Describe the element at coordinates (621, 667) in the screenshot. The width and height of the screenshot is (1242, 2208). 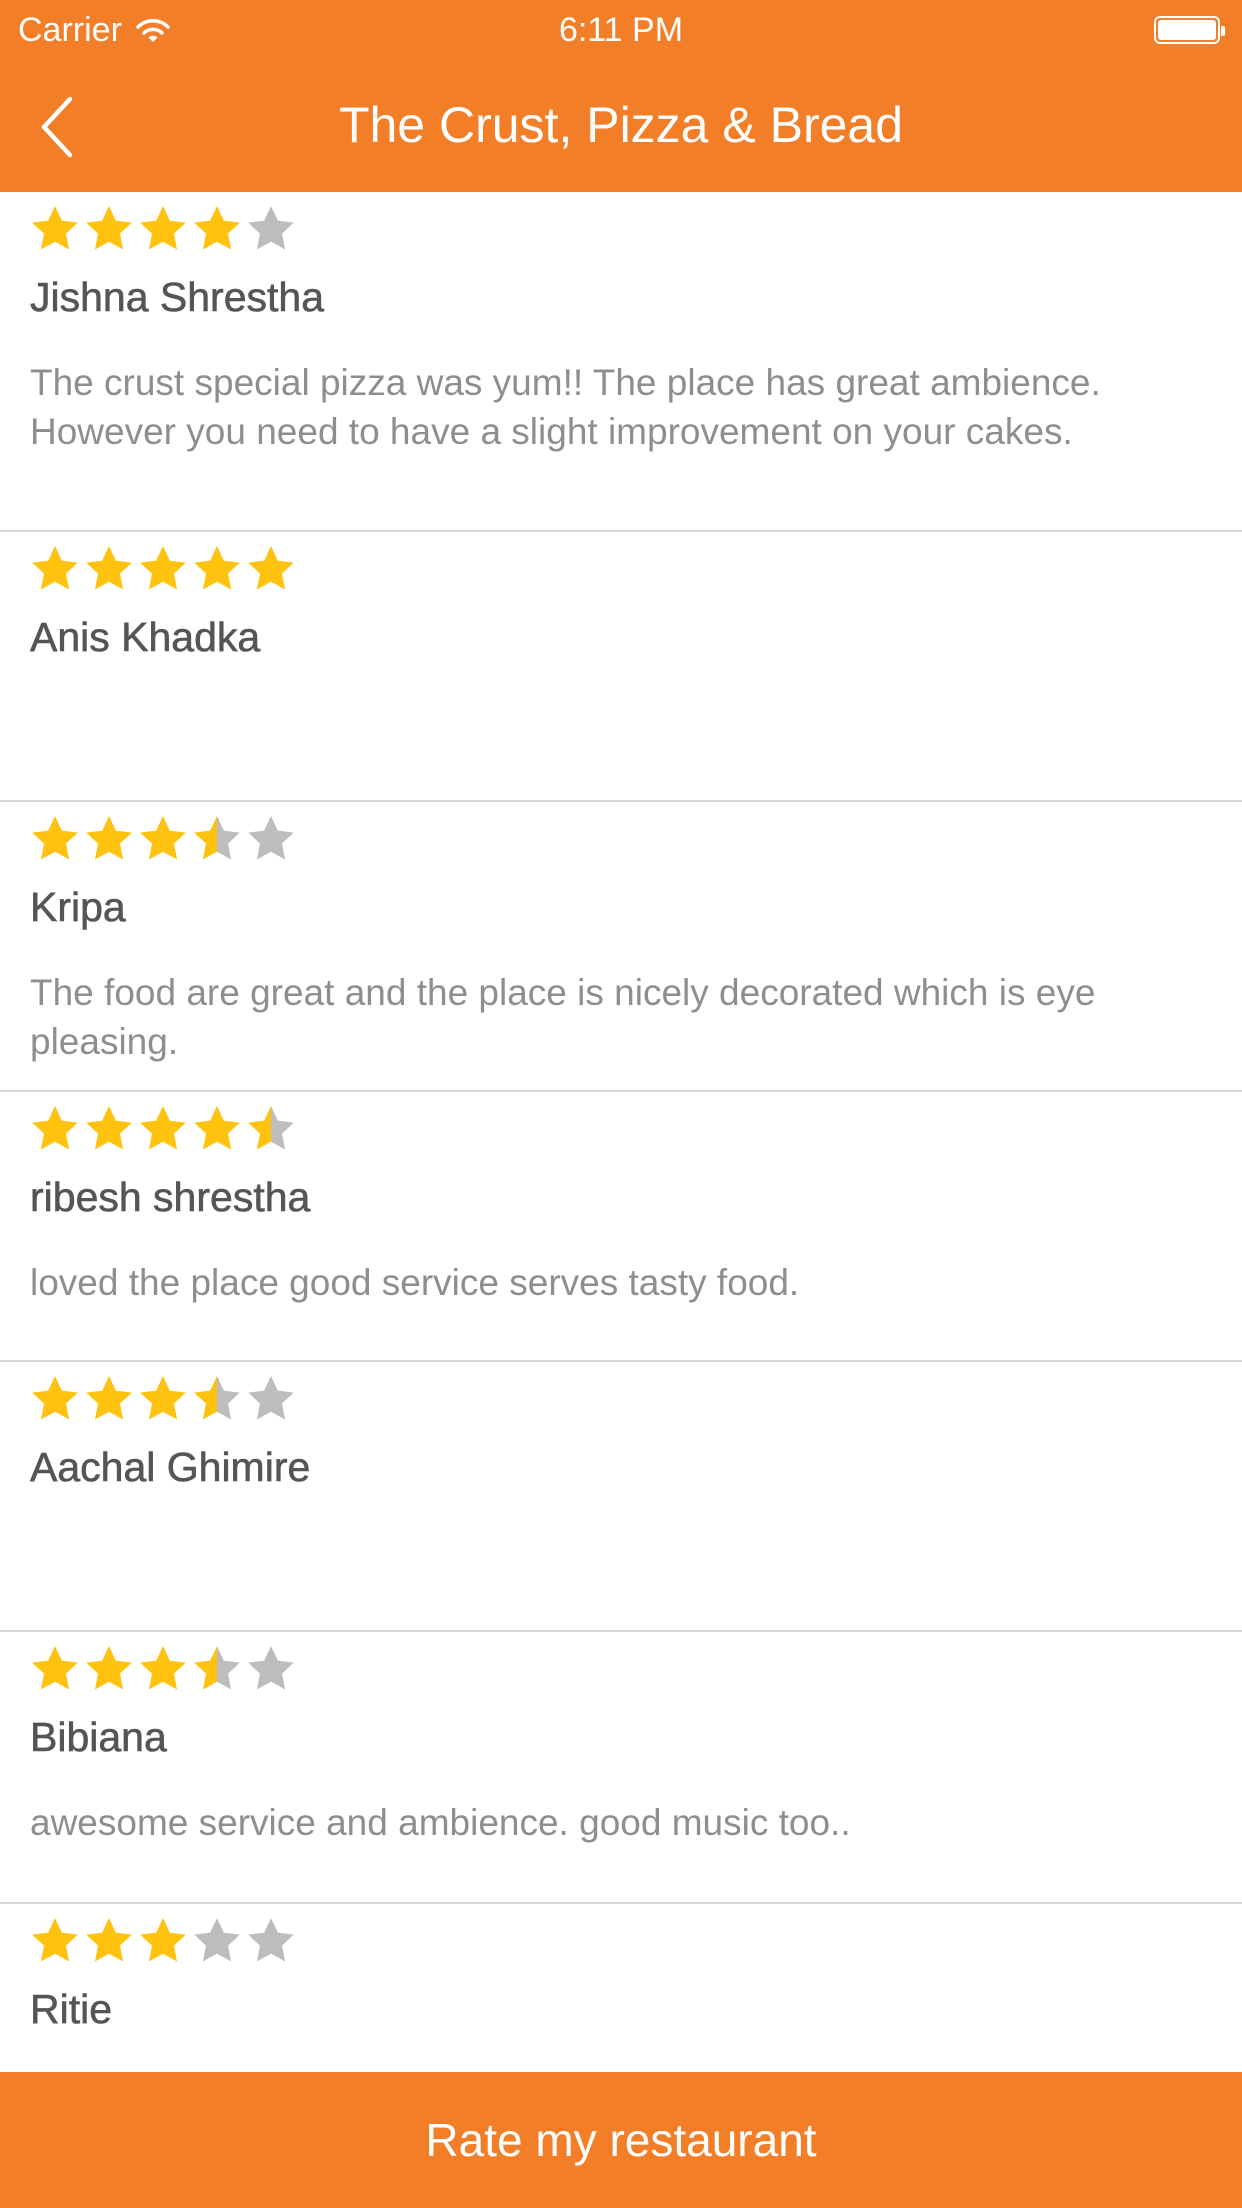
I see `review-item: Anis Khadka` at that location.